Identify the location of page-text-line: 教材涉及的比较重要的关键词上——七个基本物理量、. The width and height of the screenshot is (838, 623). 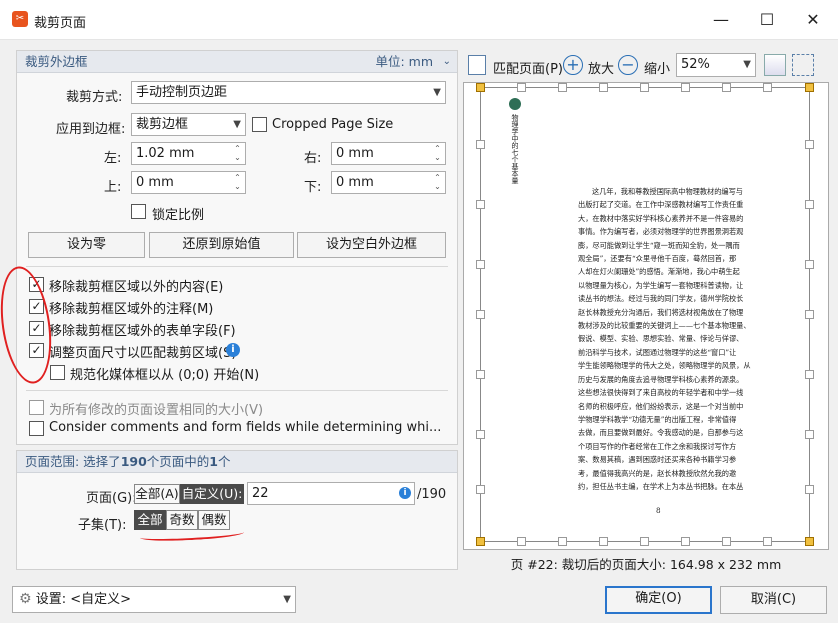
(664, 326).